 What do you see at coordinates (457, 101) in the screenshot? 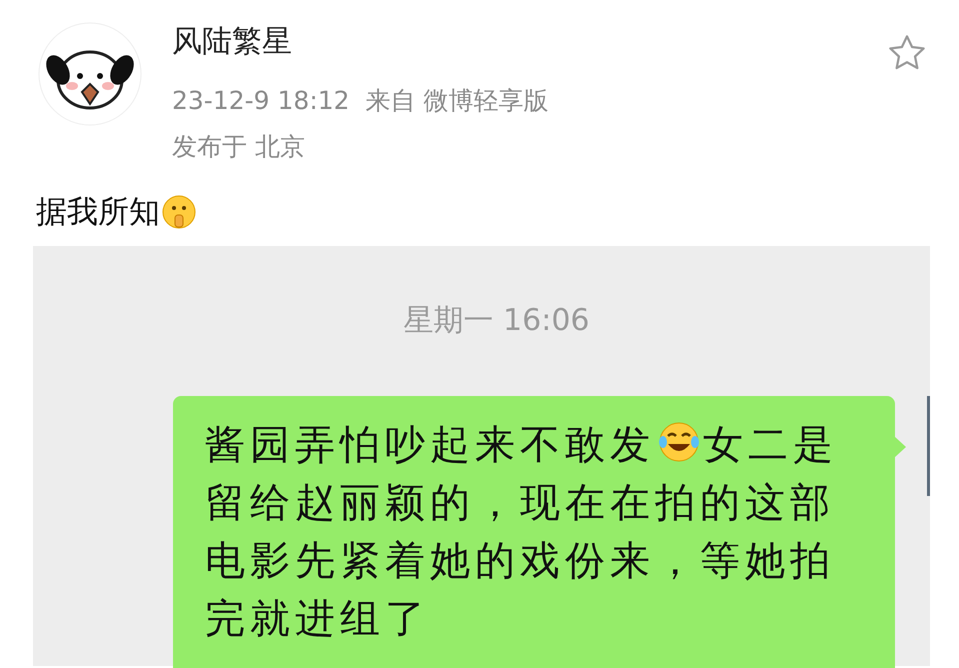
I see `post-source: 来自 微博轻享版` at bounding box center [457, 101].